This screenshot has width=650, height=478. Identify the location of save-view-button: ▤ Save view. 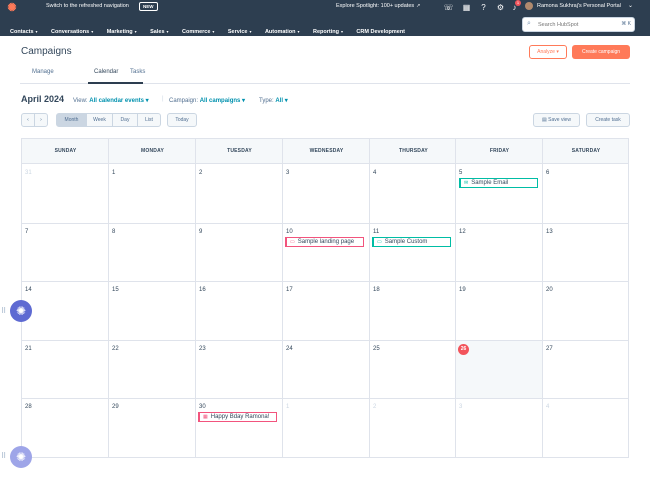
(556, 120).